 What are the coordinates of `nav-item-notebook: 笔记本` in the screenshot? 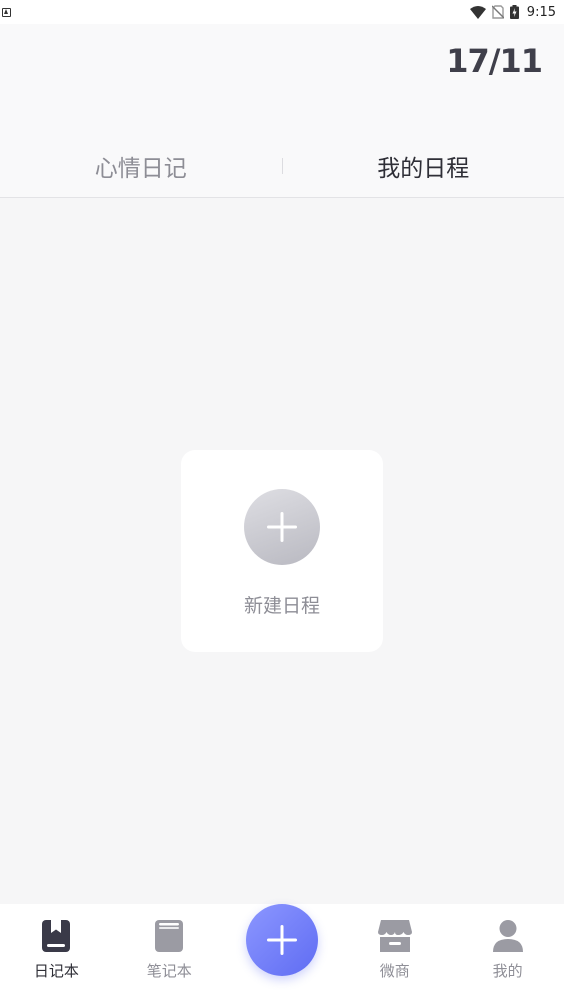 It's located at (169, 953).